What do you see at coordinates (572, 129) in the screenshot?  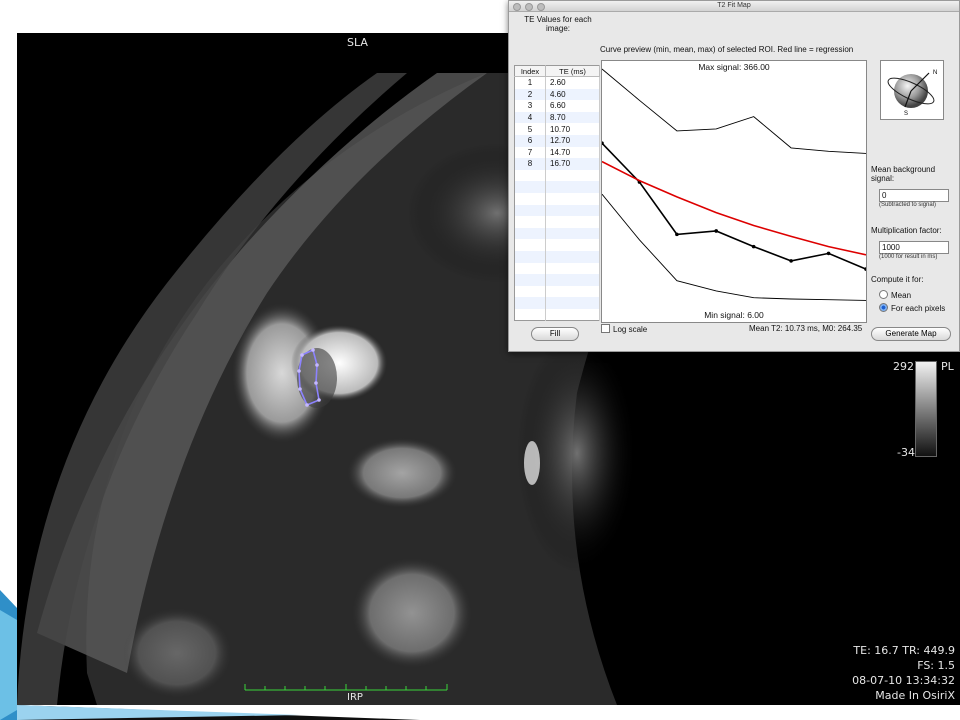 I see `te-value-cell: 10.70` at bounding box center [572, 129].